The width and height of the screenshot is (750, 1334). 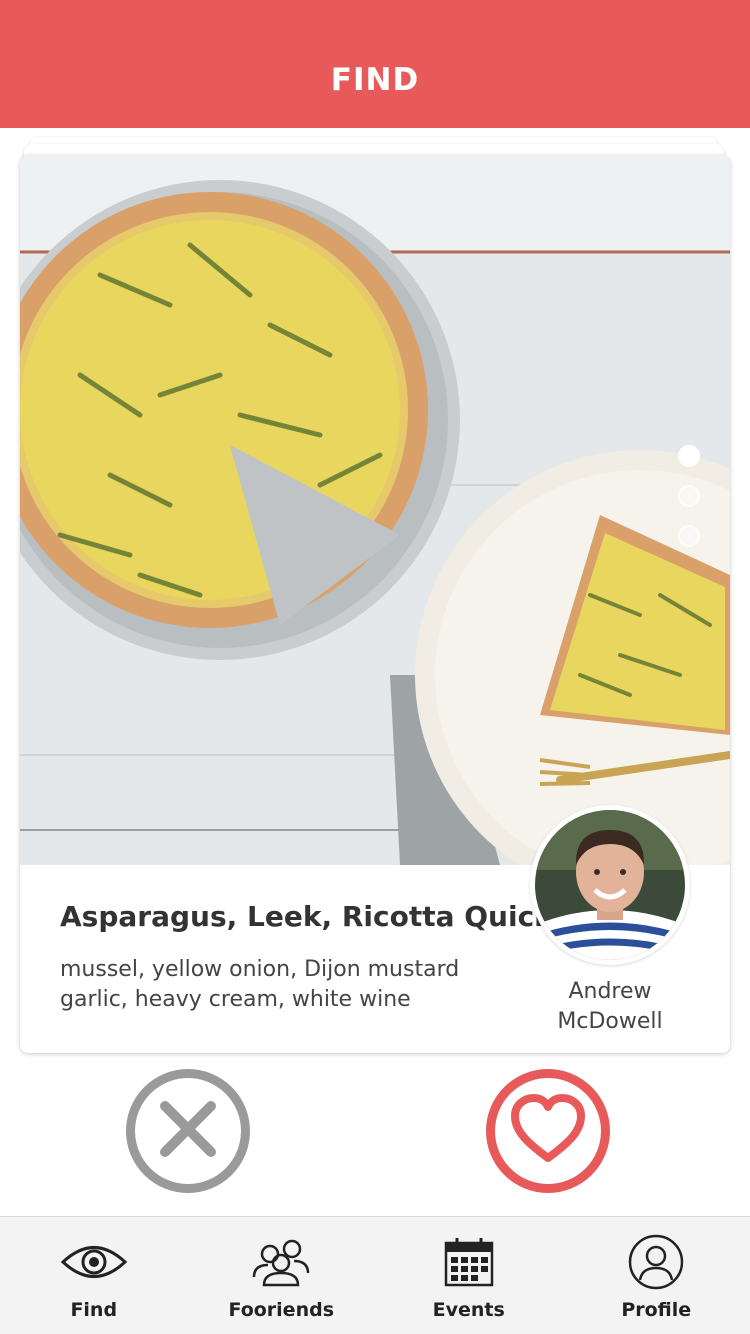 I want to click on tab-label: Profile, so click(x=656, y=1310).